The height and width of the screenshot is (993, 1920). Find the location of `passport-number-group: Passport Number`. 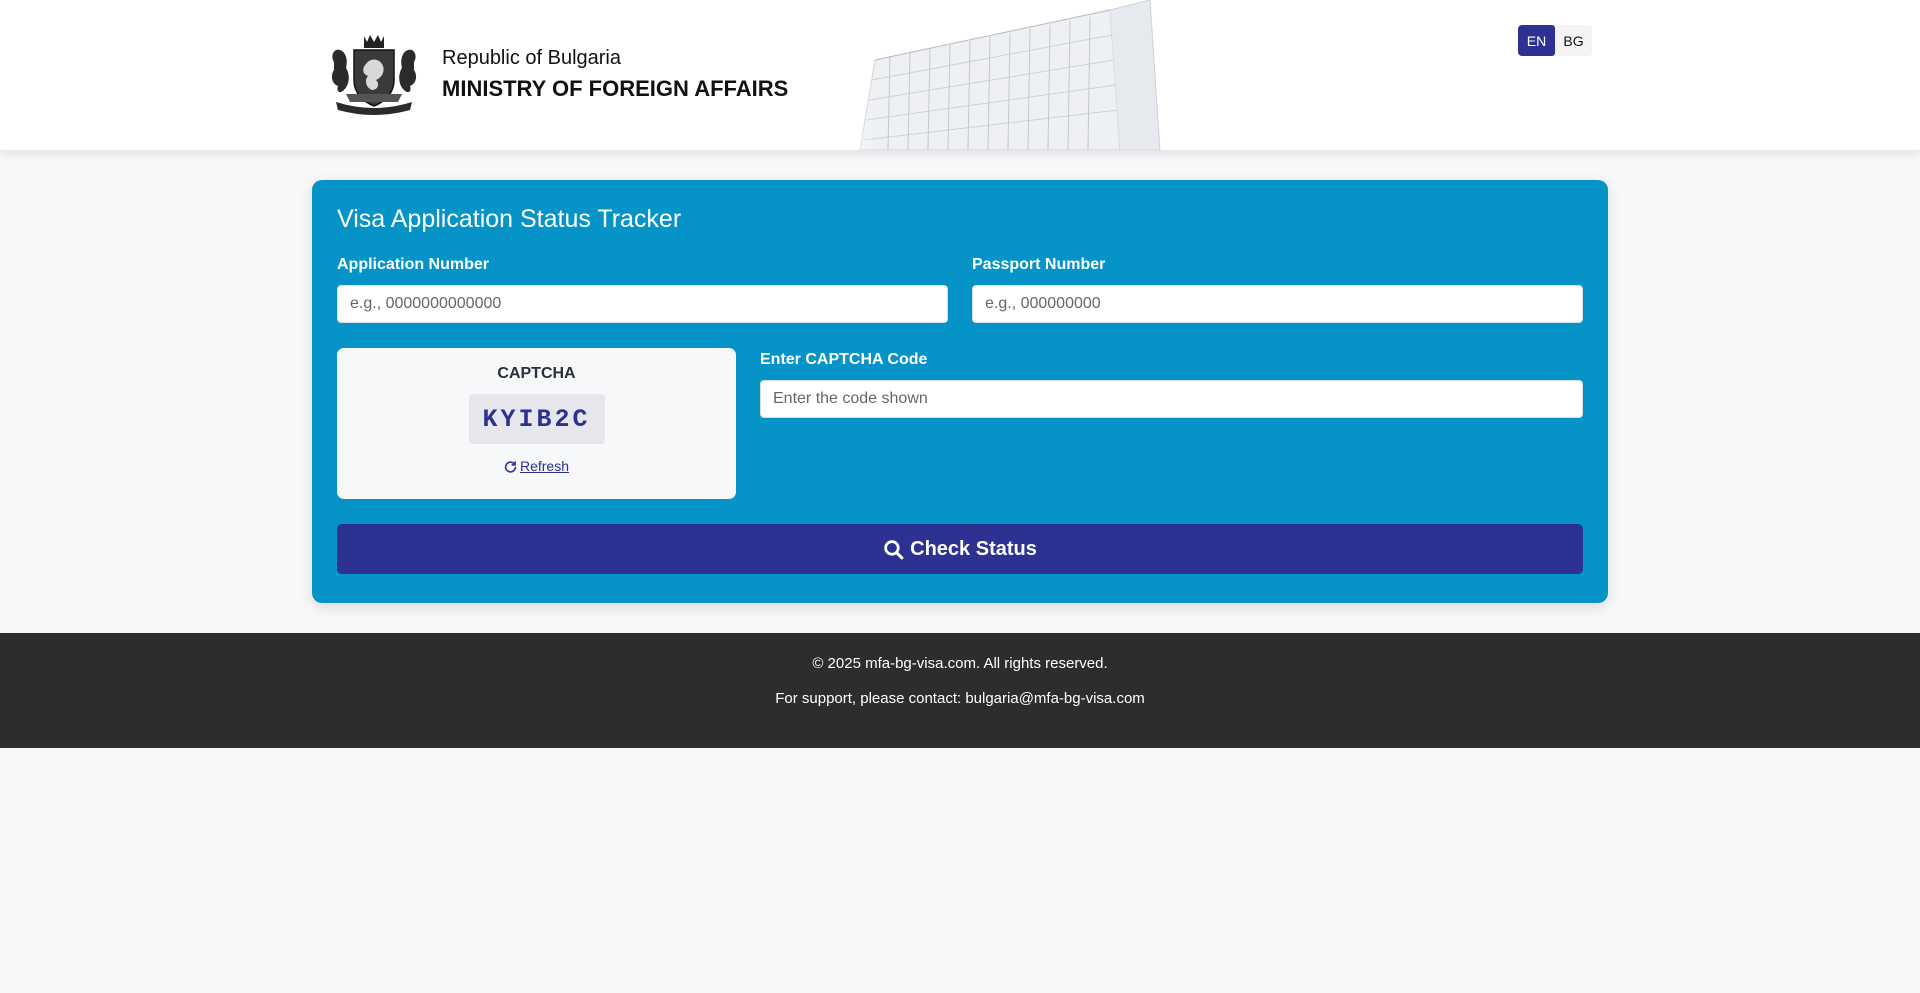

passport-number-group: Passport Number is located at coordinates (1277, 289).